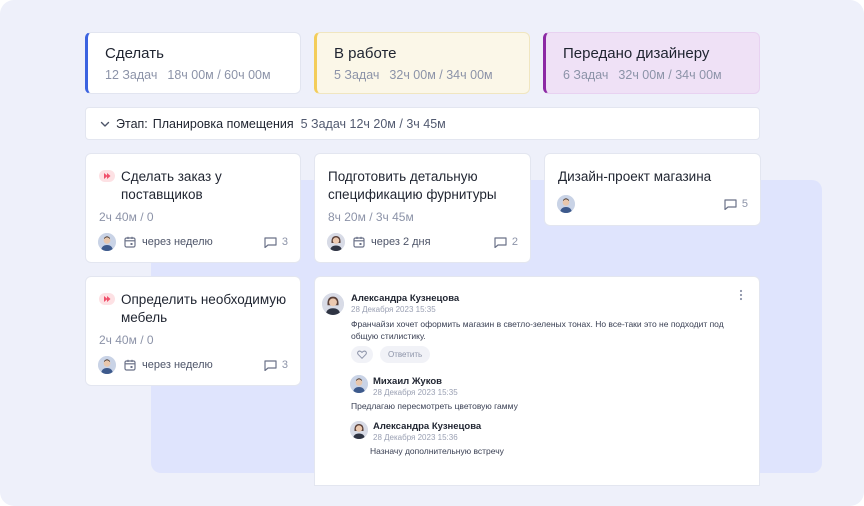 The image size is (864, 506). Describe the element at coordinates (132, 123) in the screenshot. I see `stage-label: Этап:` at that location.